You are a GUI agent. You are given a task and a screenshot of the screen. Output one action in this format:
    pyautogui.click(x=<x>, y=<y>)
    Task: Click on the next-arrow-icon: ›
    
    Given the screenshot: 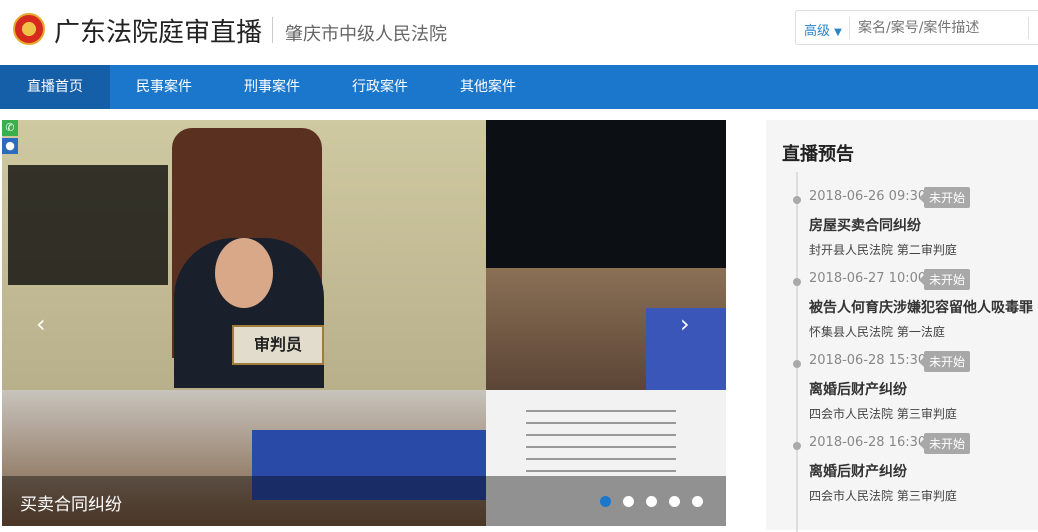 What is the action you would take?
    pyautogui.click(x=685, y=324)
    